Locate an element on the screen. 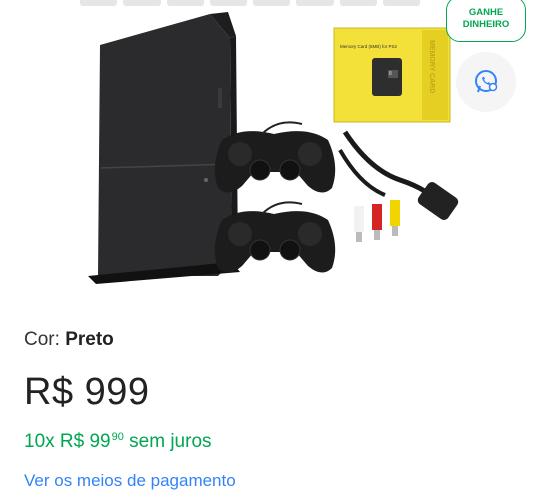  whatsapp-share-button is located at coordinates (486, 82).